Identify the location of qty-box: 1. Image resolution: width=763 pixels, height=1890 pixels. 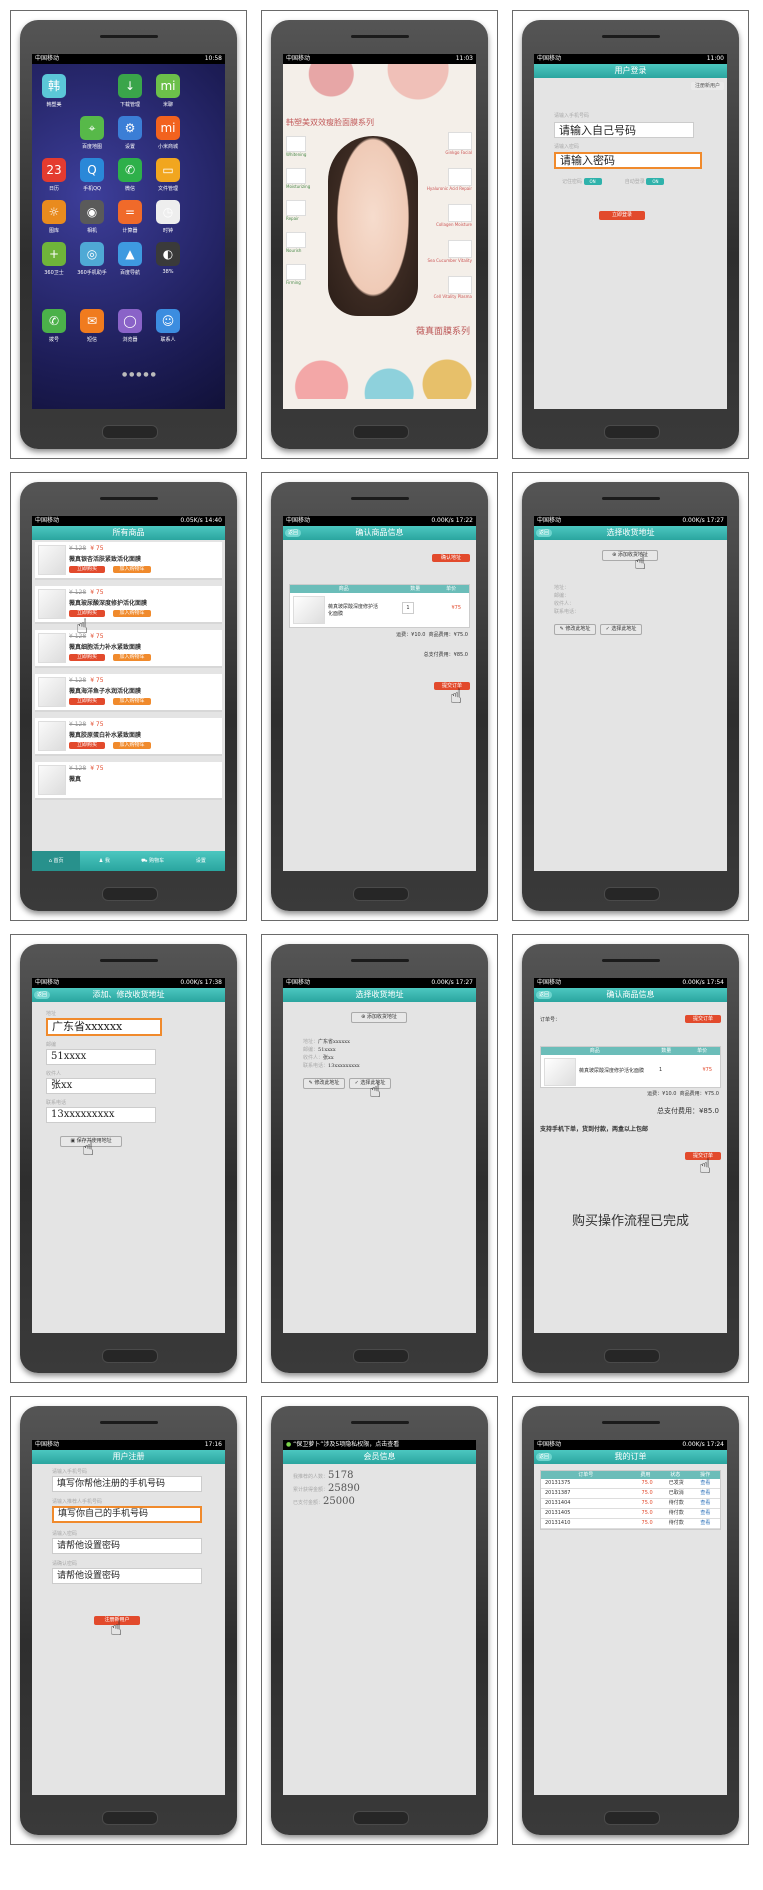
(408, 608).